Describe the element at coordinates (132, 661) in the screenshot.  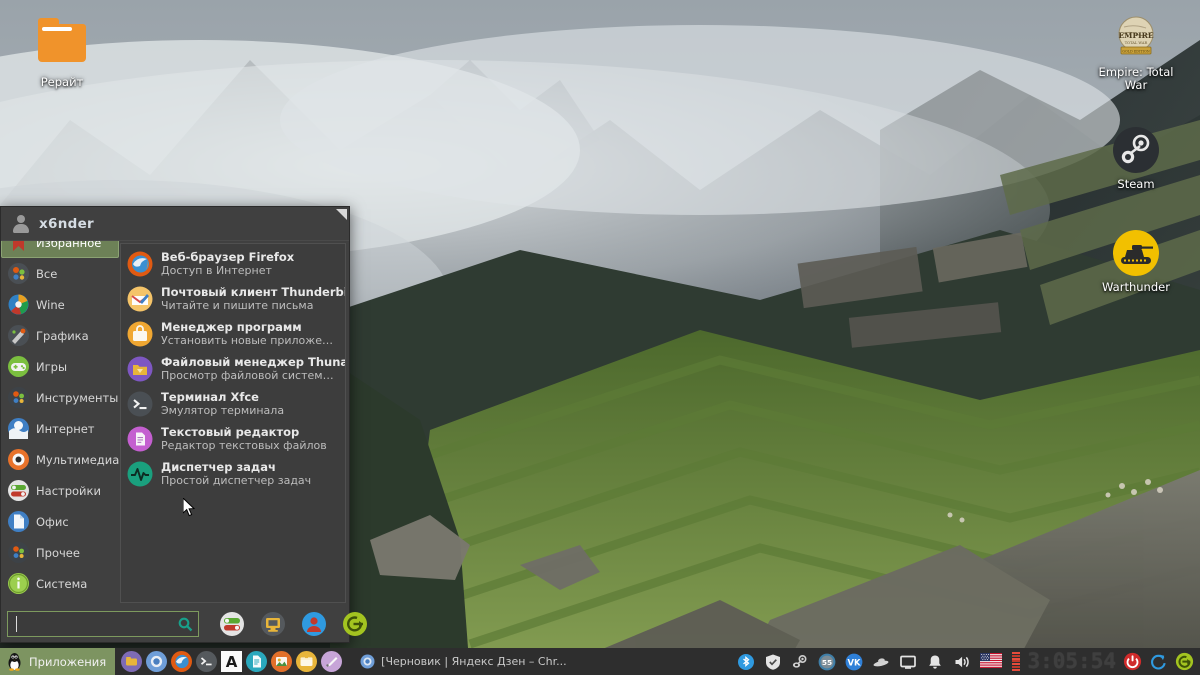
I see `files-launcher` at that location.